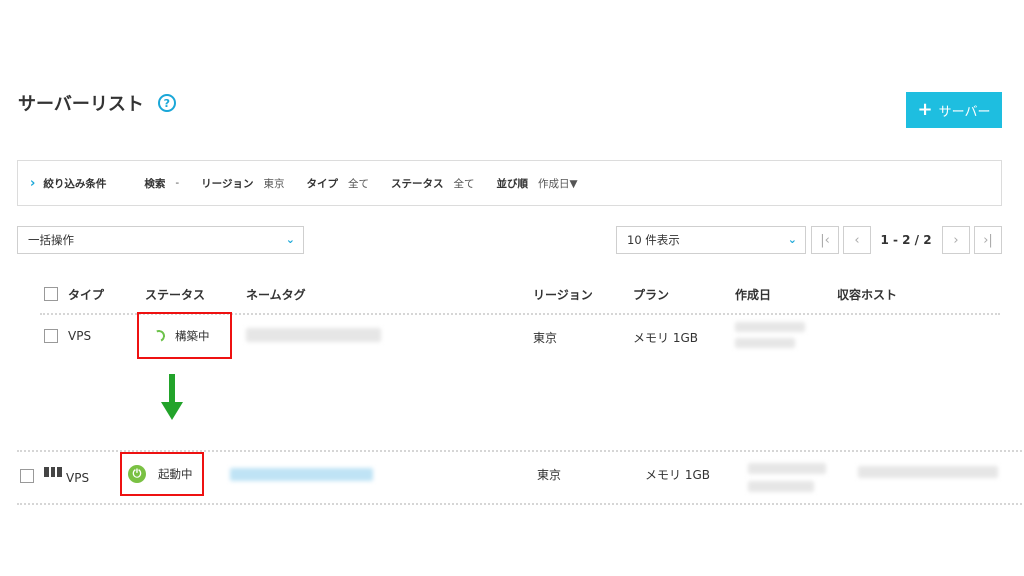 The height and width of the screenshot is (576, 1024). Describe the element at coordinates (867, 294) in the screenshot. I see `column-header-host: 収容ホスト` at that location.